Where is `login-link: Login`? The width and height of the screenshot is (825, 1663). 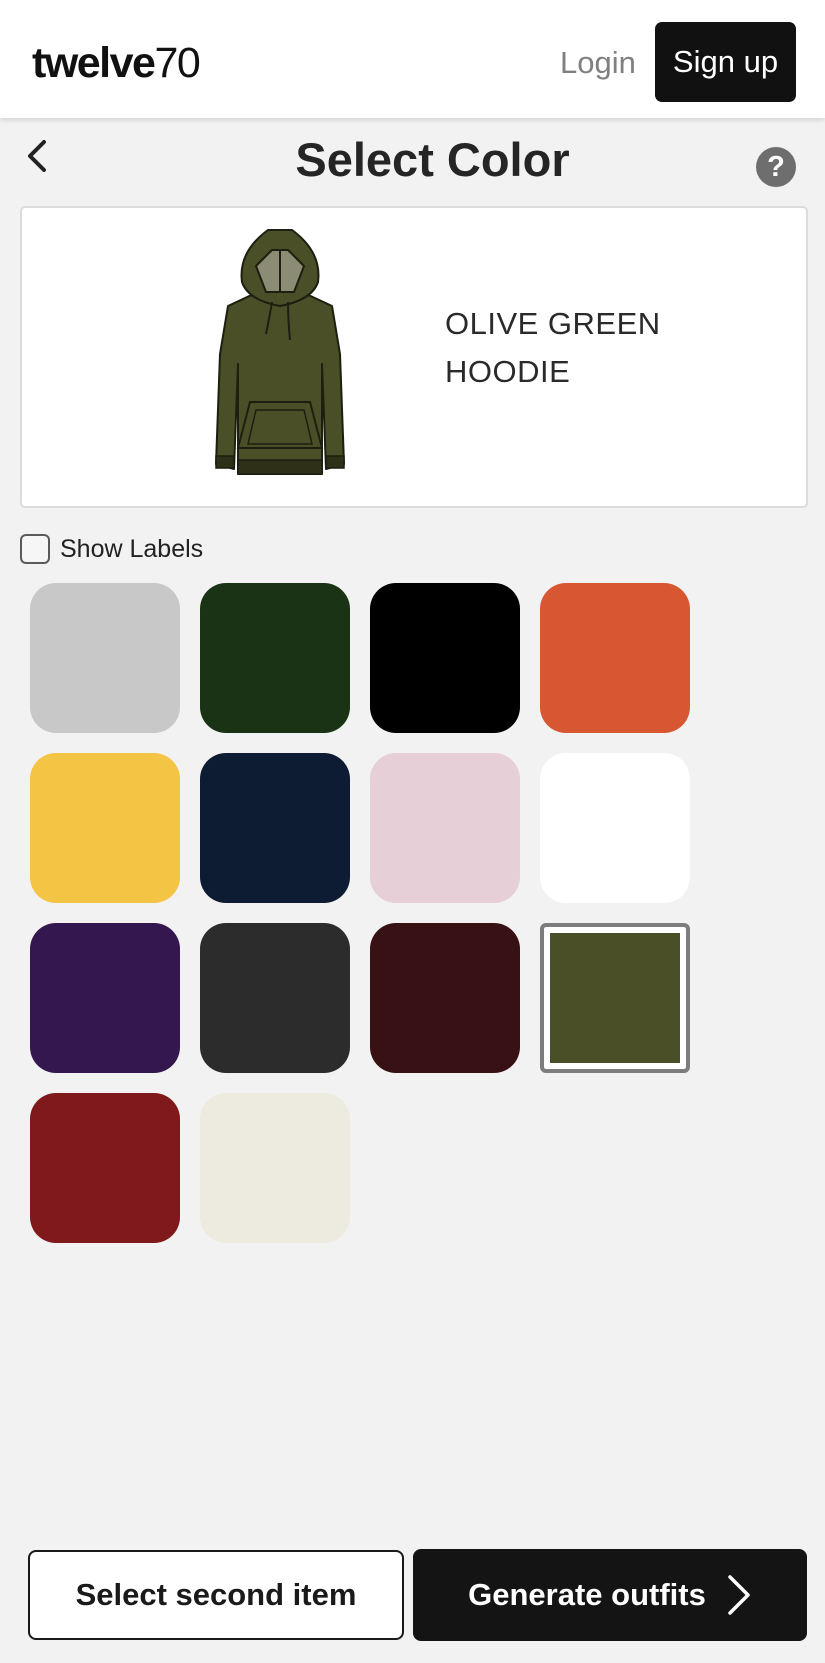 login-link: Login is located at coordinates (598, 63).